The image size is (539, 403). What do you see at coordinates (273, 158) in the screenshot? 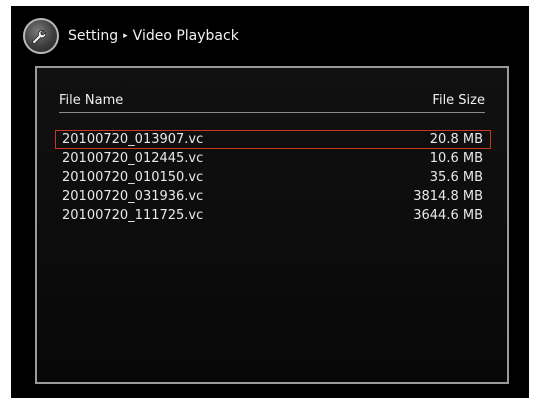
I see `file-row: 20100720_012445.vc 10.6 MB` at bounding box center [273, 158].